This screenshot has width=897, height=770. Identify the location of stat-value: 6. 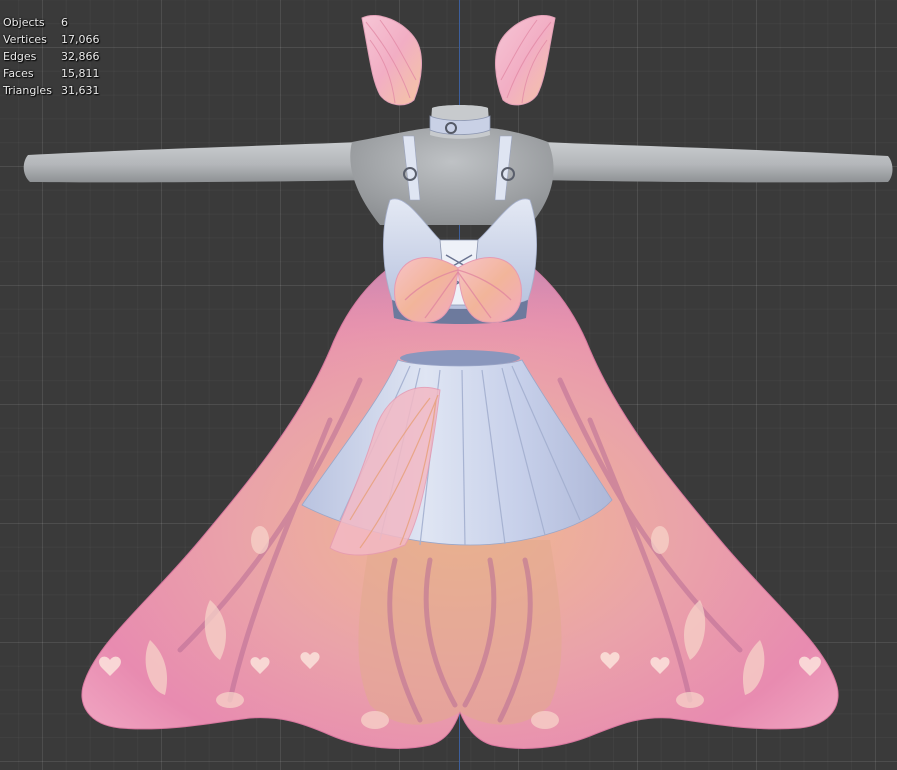
(64, 22).